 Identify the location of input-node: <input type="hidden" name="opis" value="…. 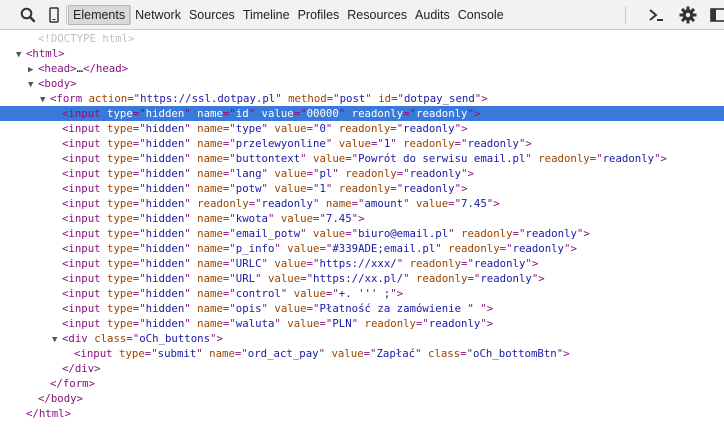
(362, 308).